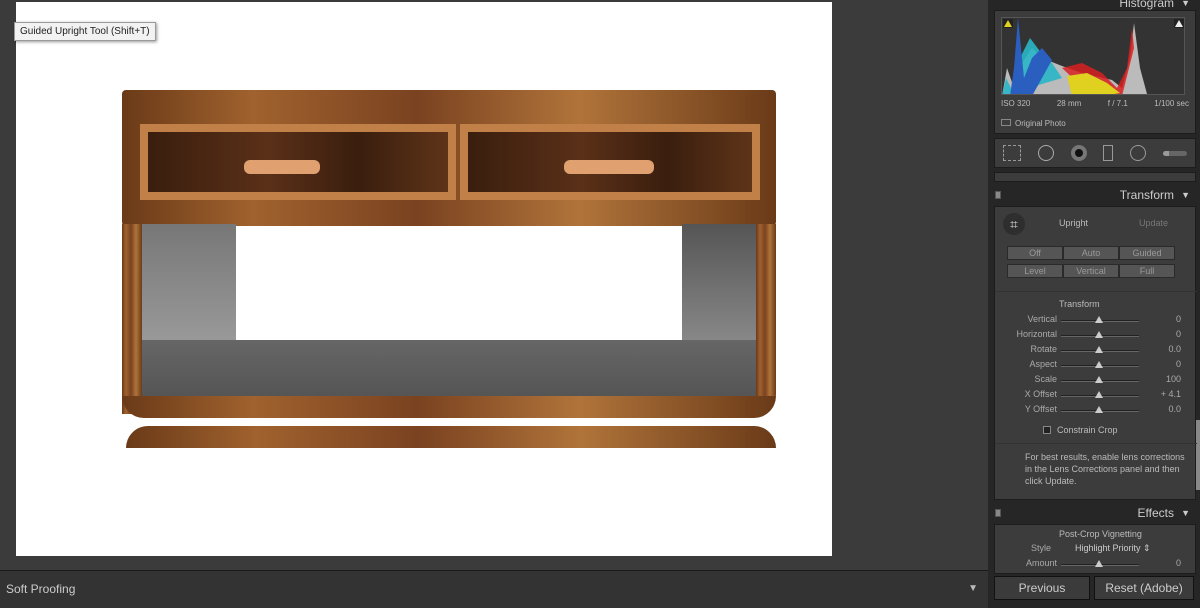 This screenshot has width=1200, height=608. I want to click on reset-button: Reset (Adobe), so click(1144, 588).